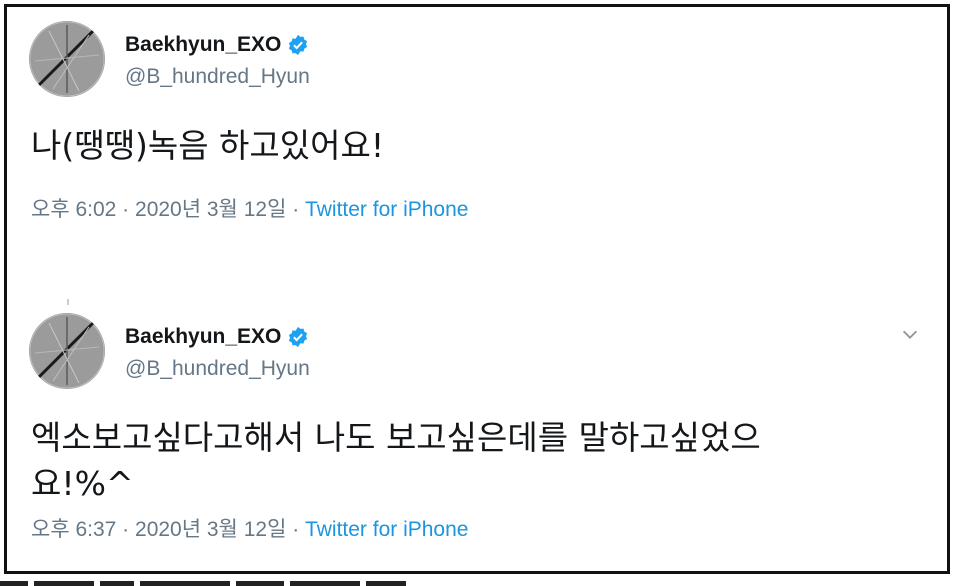 The width and height of the screenshot is (960, 586). Describe the element at coordinates (68, 302) in the screenshot. I see `divider-mark` at that location.